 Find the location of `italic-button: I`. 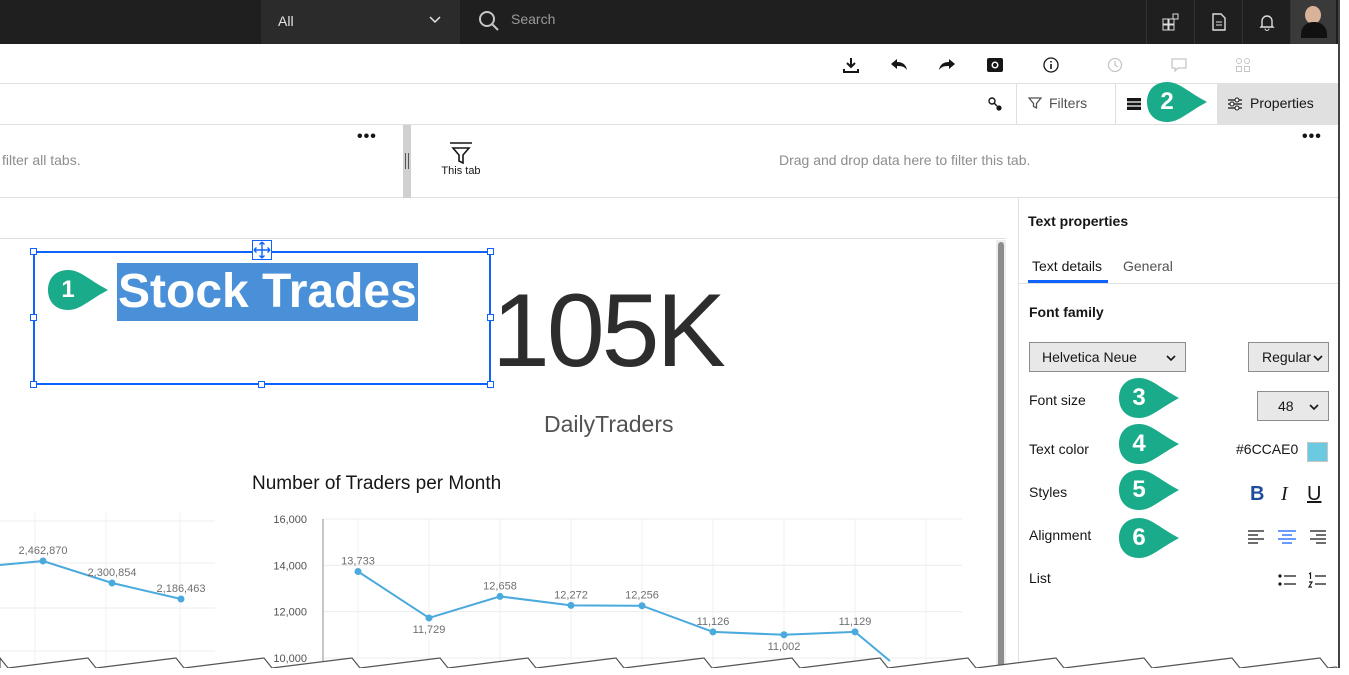

italic-button: I is located at coordinates (1284, 494).